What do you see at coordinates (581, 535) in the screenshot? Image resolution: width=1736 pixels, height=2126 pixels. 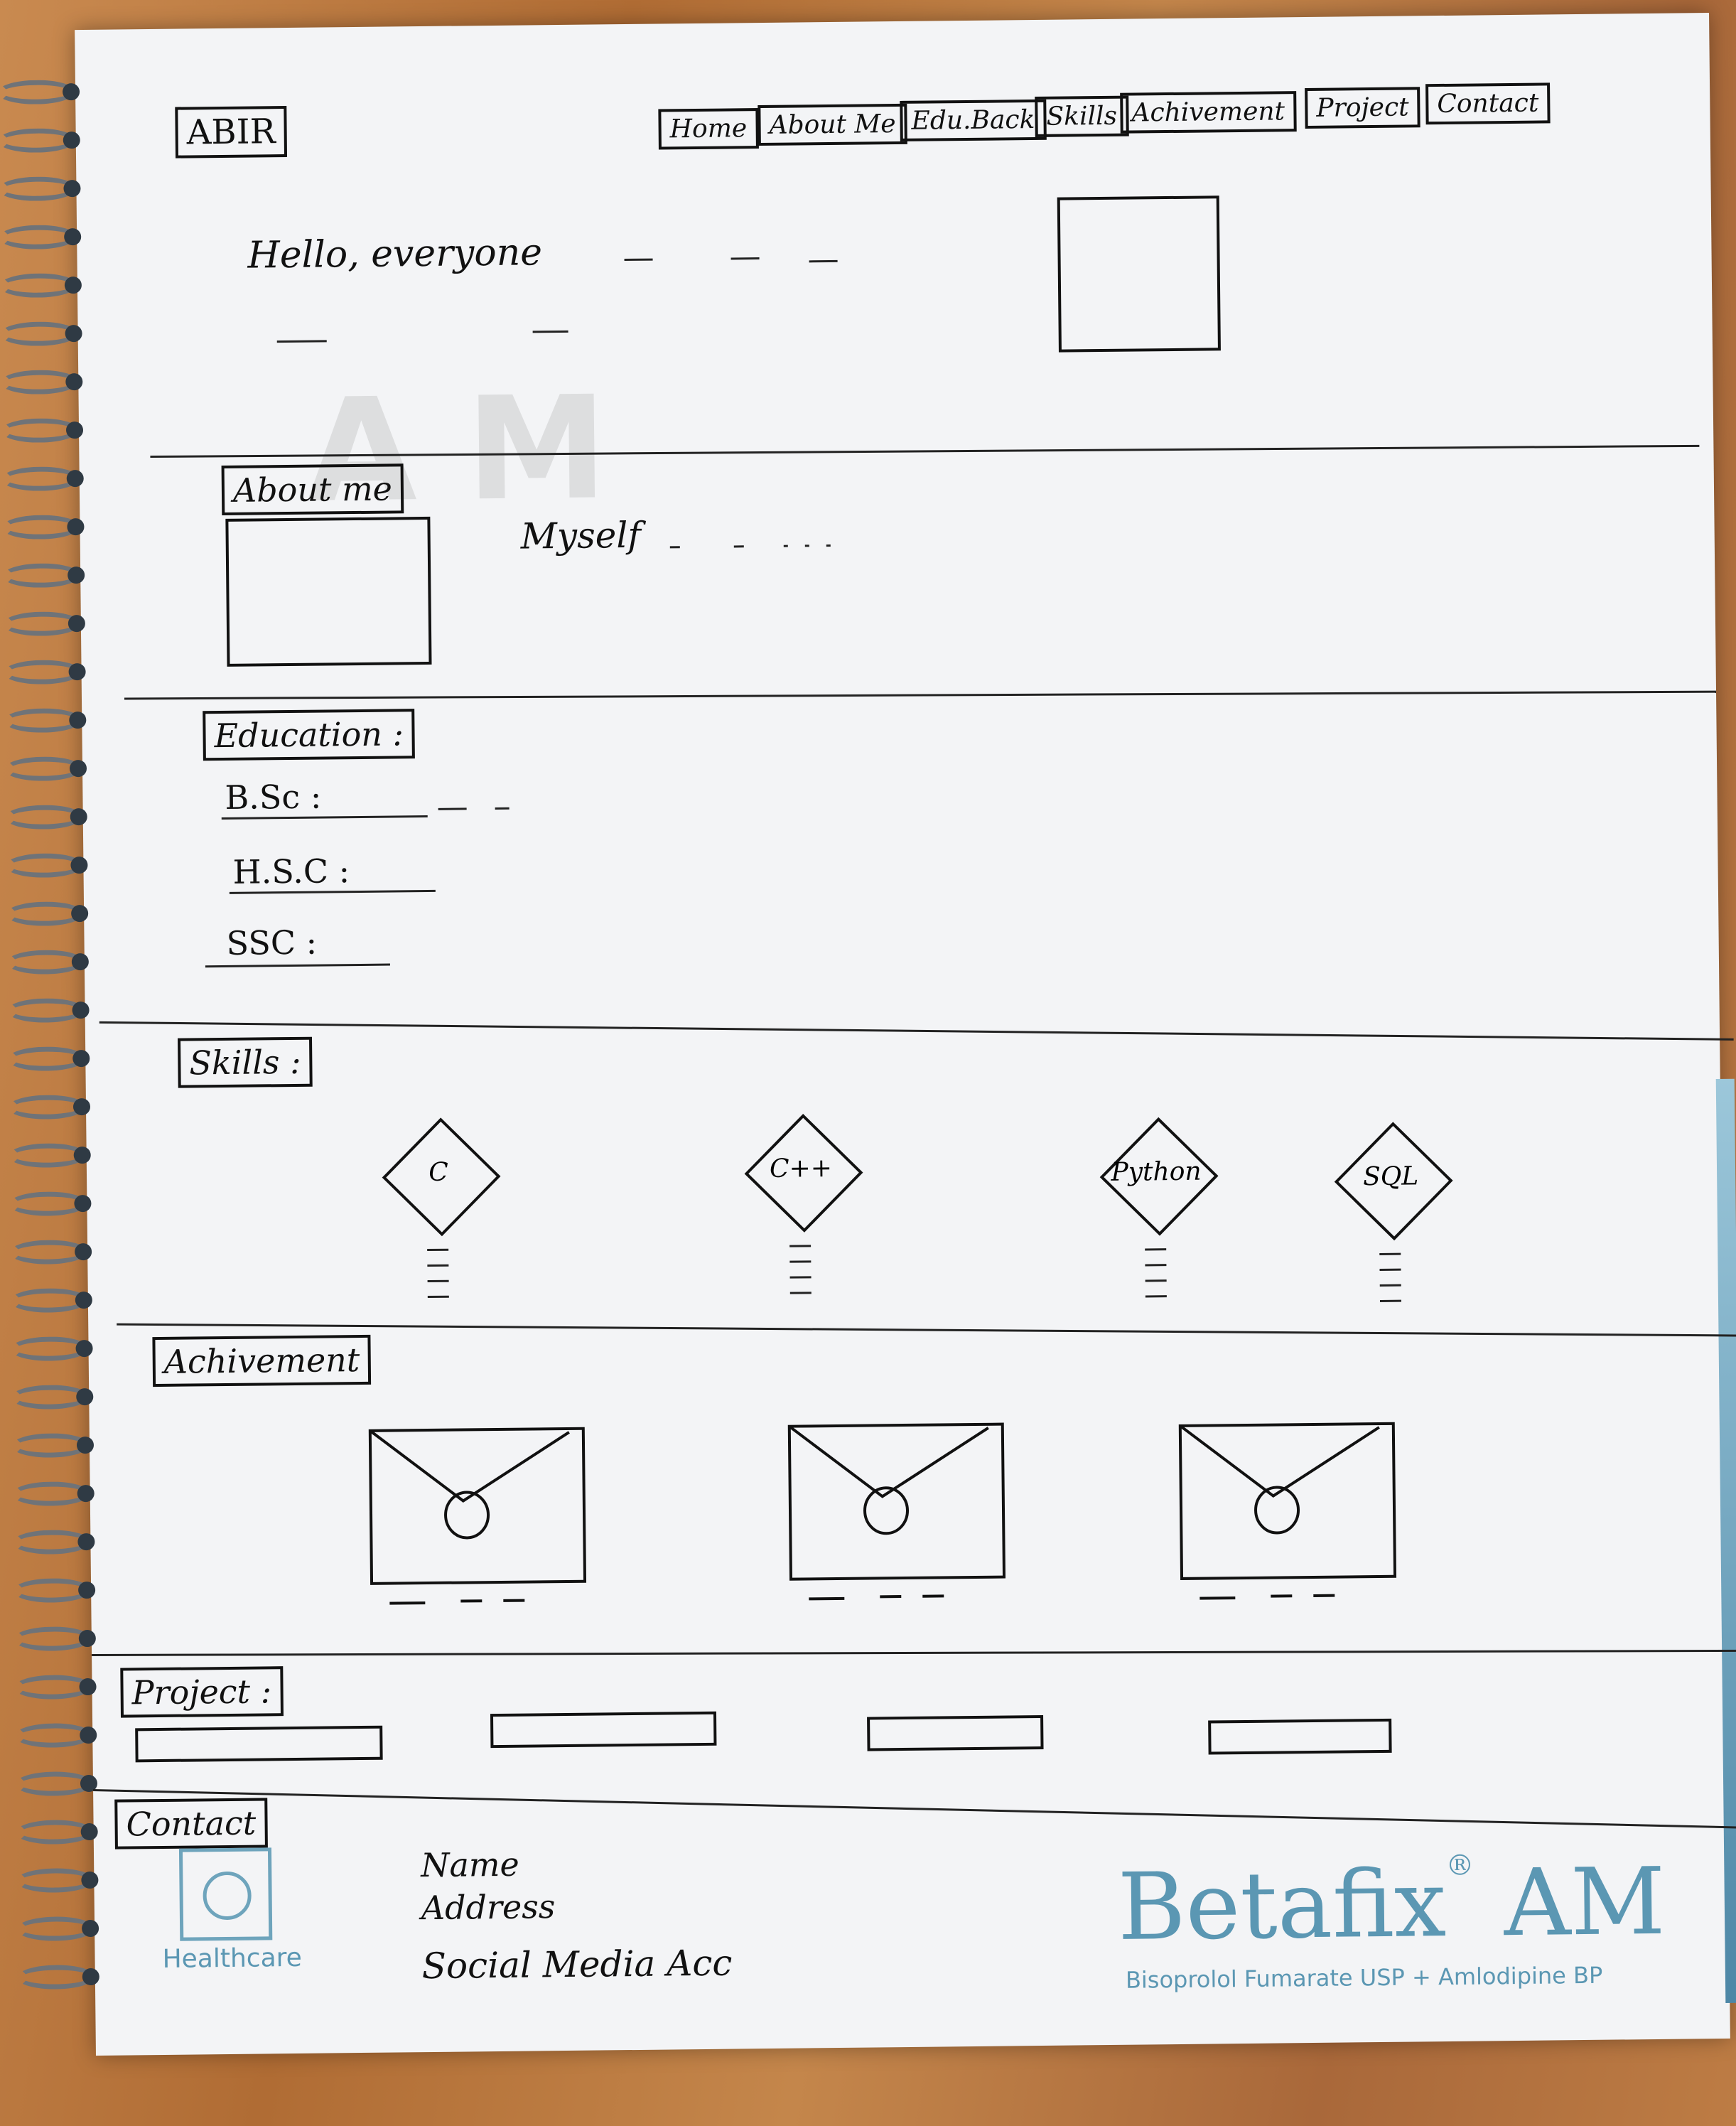 I see `about-text: Myself` at bounding box center [581, 535].